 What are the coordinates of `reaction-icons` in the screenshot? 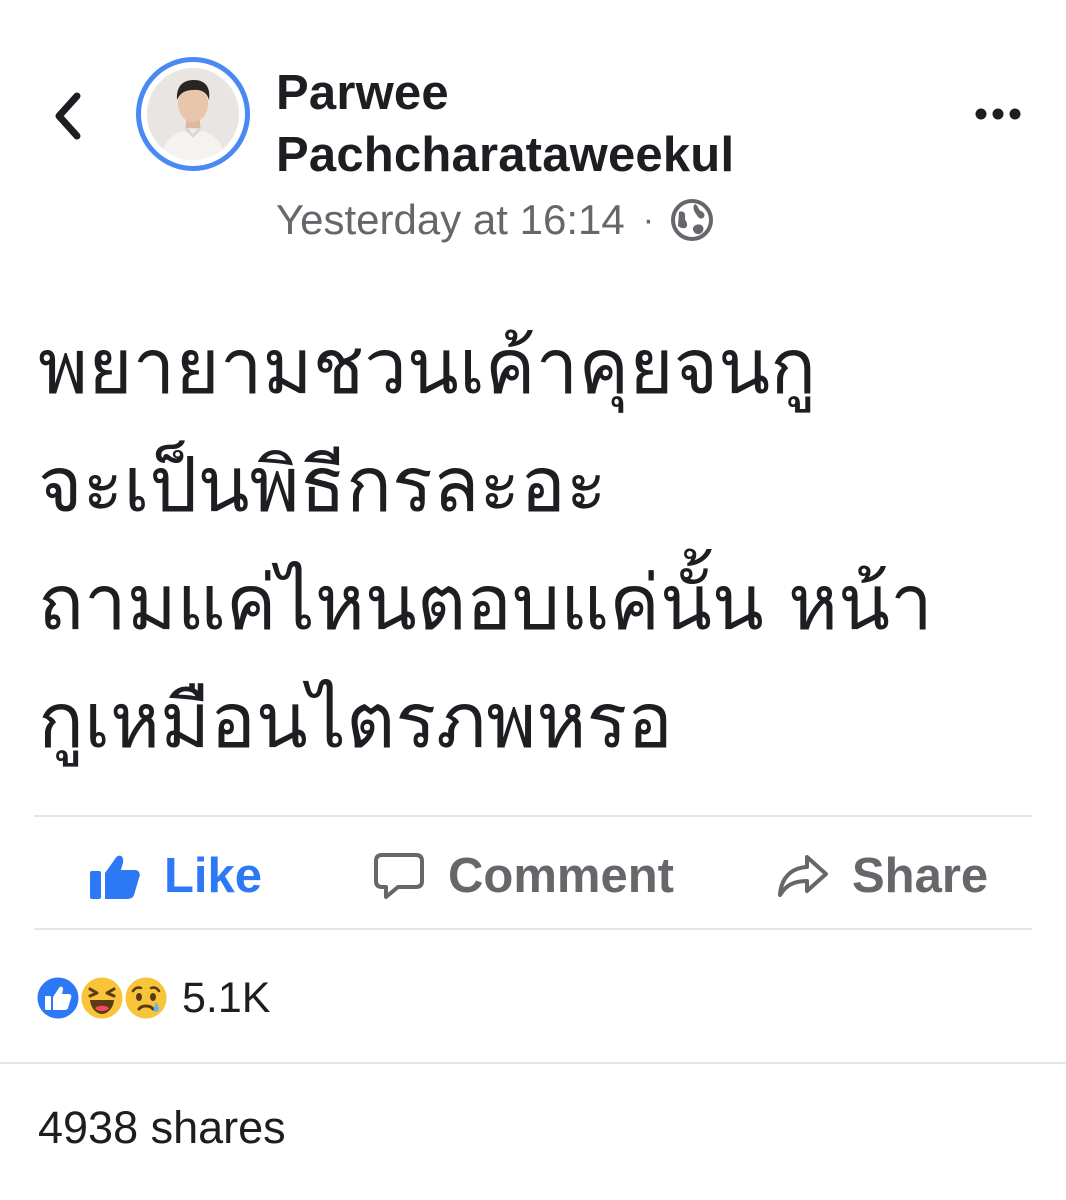 It's located at (102, 998).